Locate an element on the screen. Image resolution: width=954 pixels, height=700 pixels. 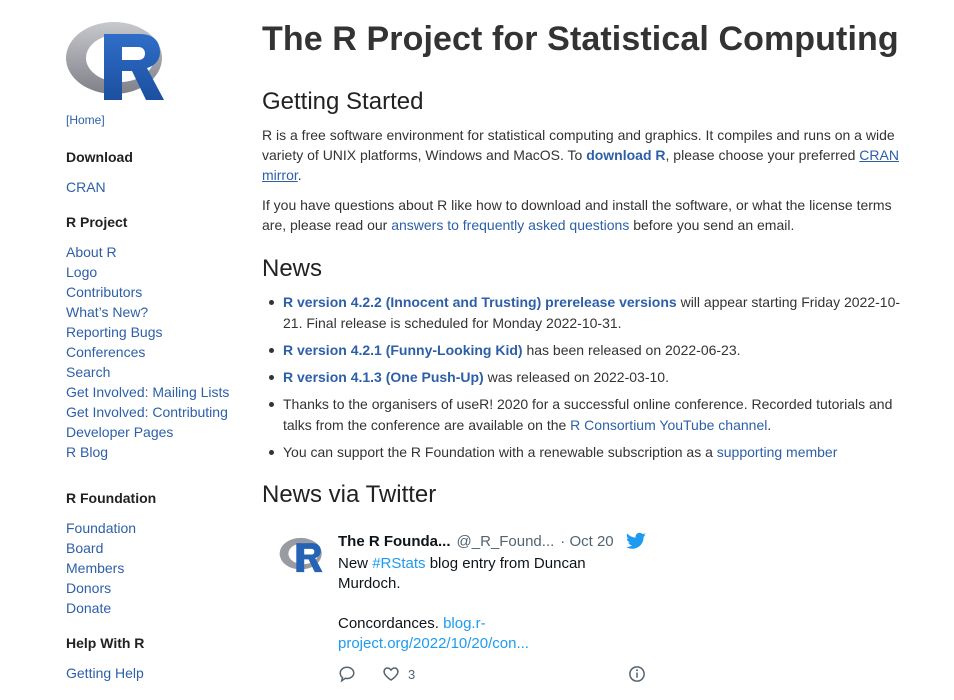
nav-item-r-blog: R Blog is located at coordinates (147, 452).